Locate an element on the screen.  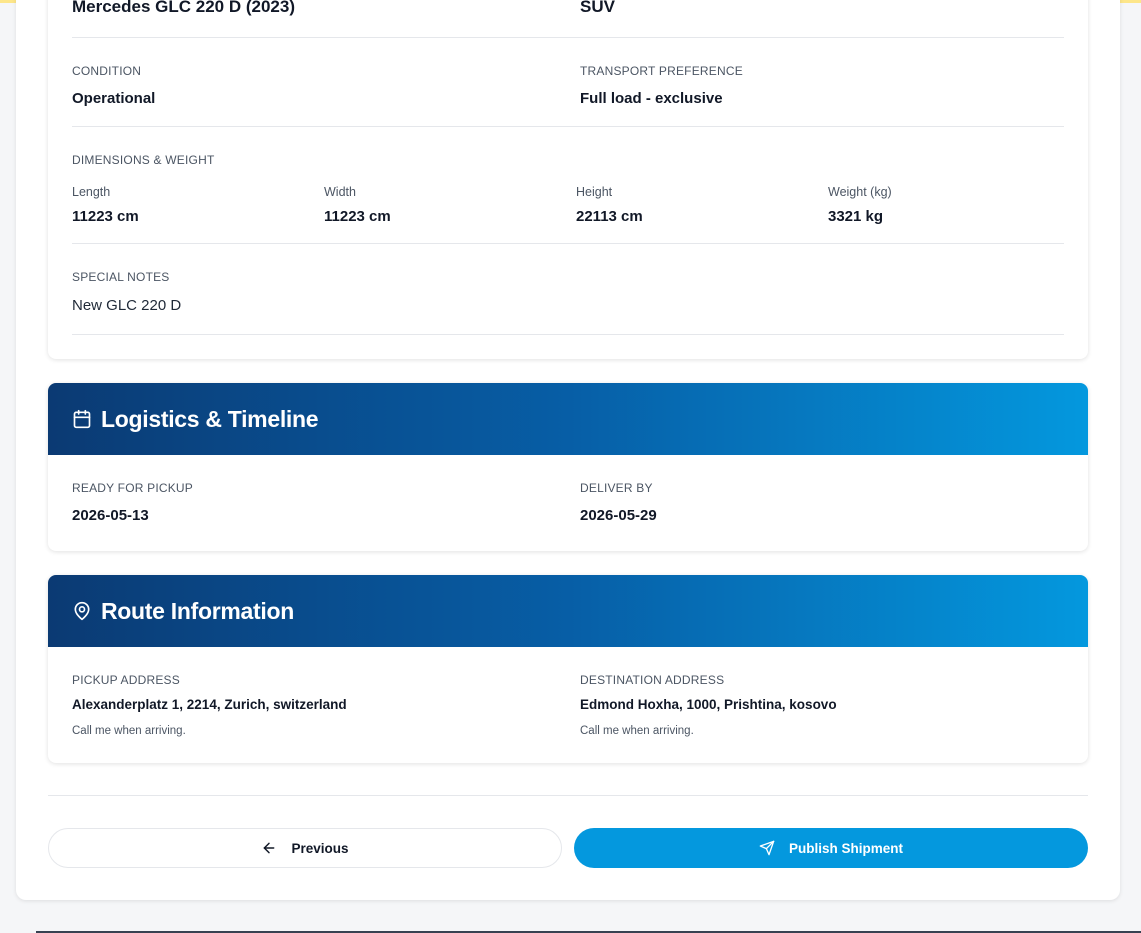
previous-button: Previous is located at coordinates (305, 848).